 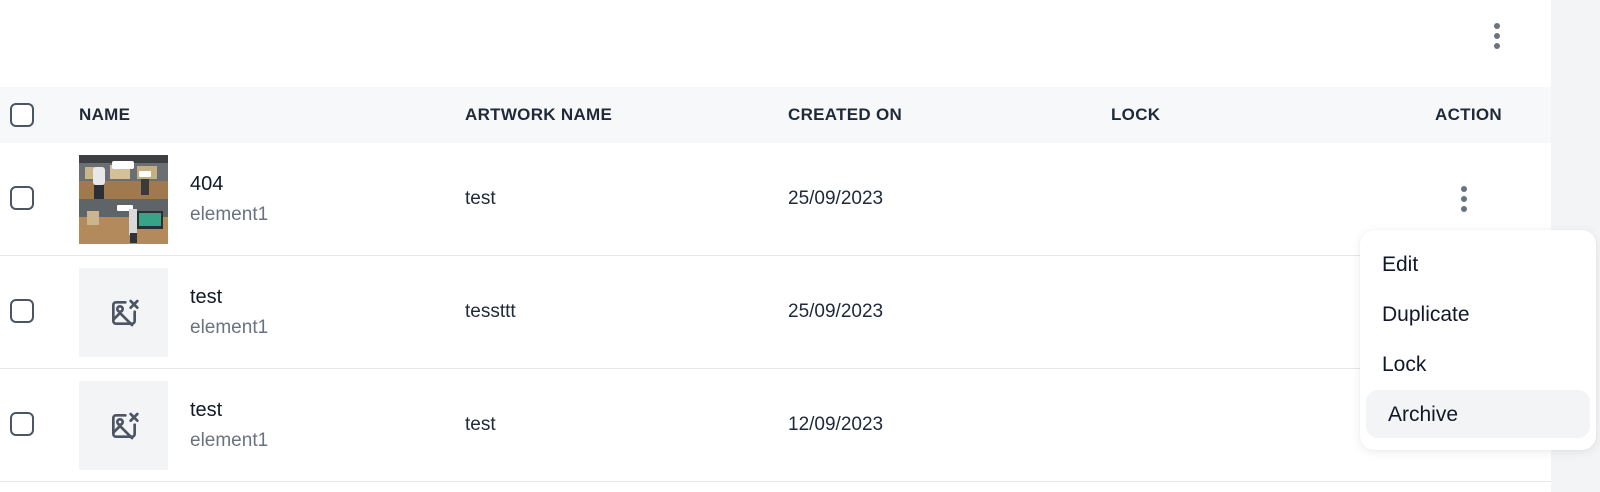 What do you see at coordinates (206, 184) in the screenshot?
I see `item-name: 404` at bounding box center [206, 184].